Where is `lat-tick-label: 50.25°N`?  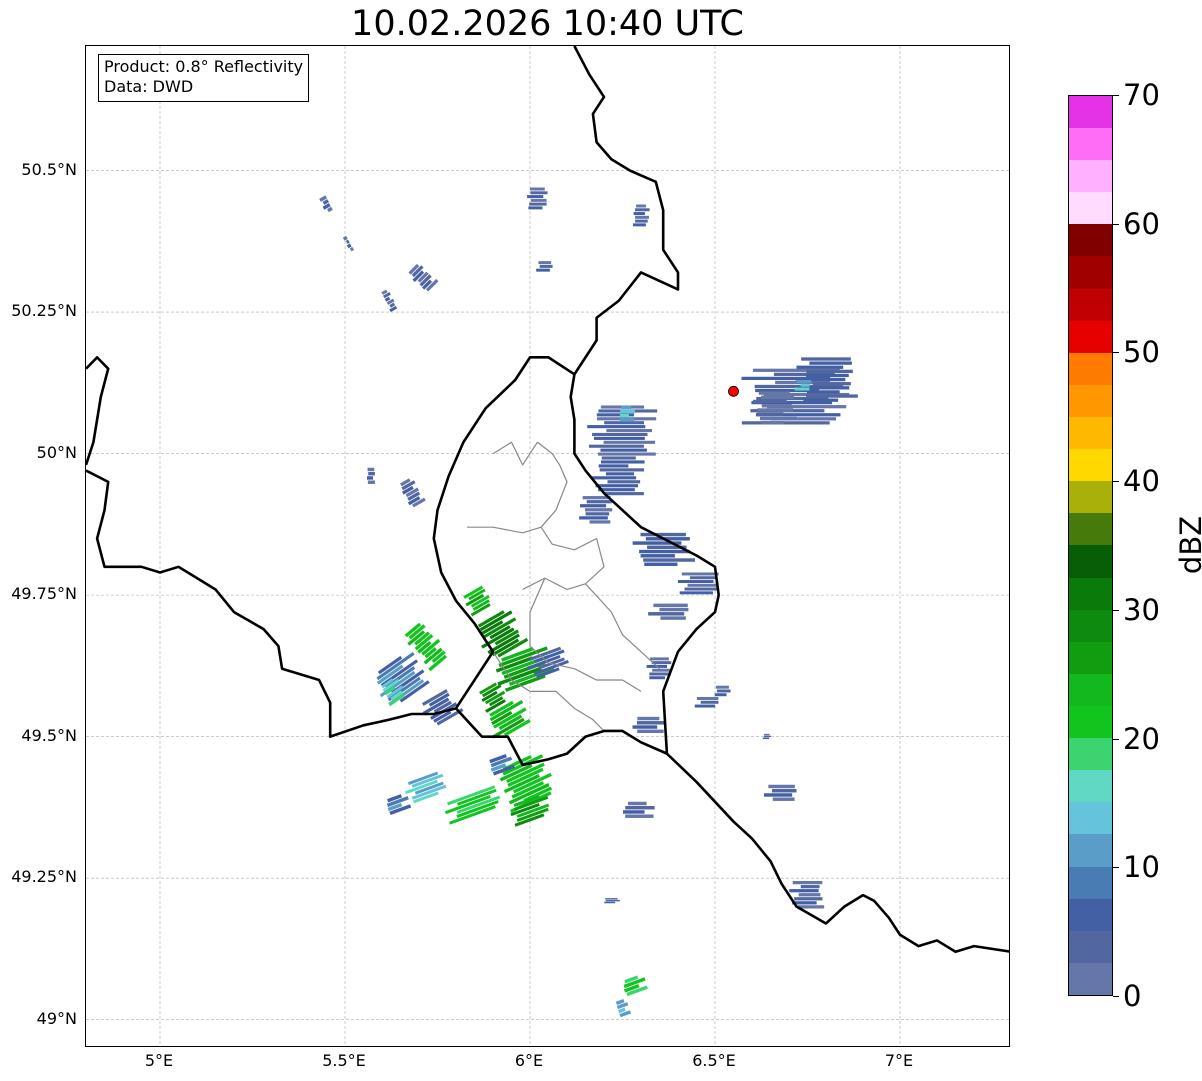 lat-tick-label: 50.25°N is located at coordinates (44, 311).